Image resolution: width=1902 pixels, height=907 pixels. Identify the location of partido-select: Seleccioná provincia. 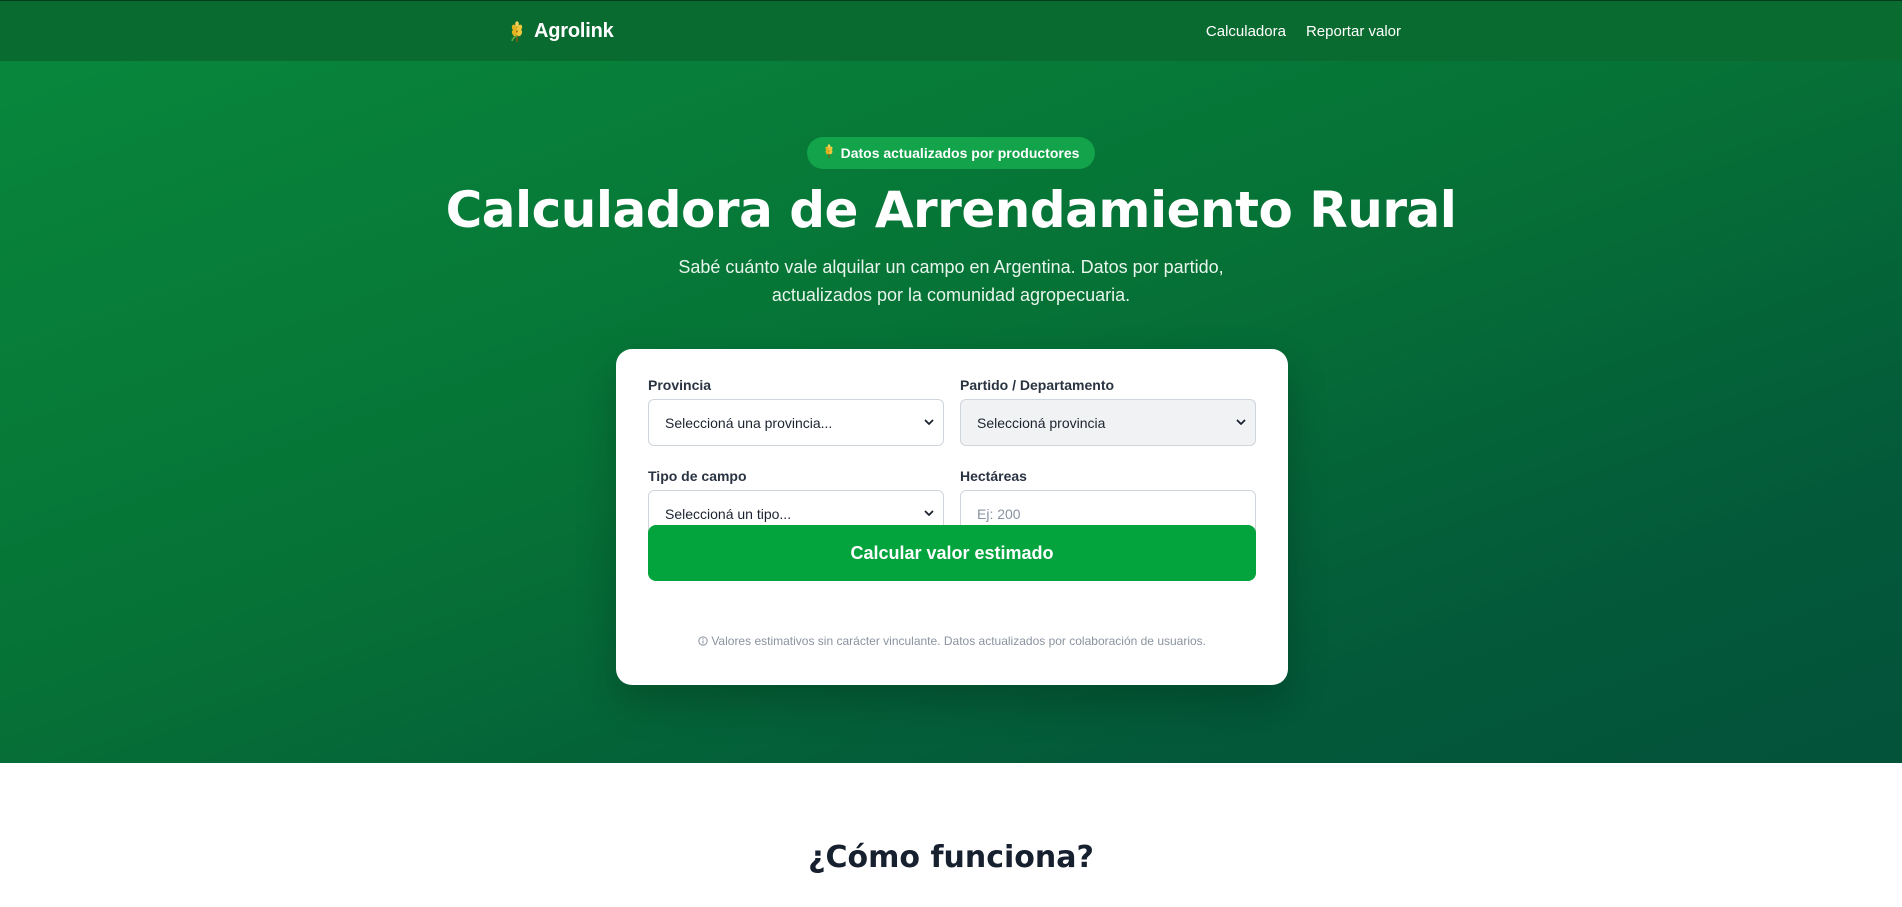
(1108, 422).